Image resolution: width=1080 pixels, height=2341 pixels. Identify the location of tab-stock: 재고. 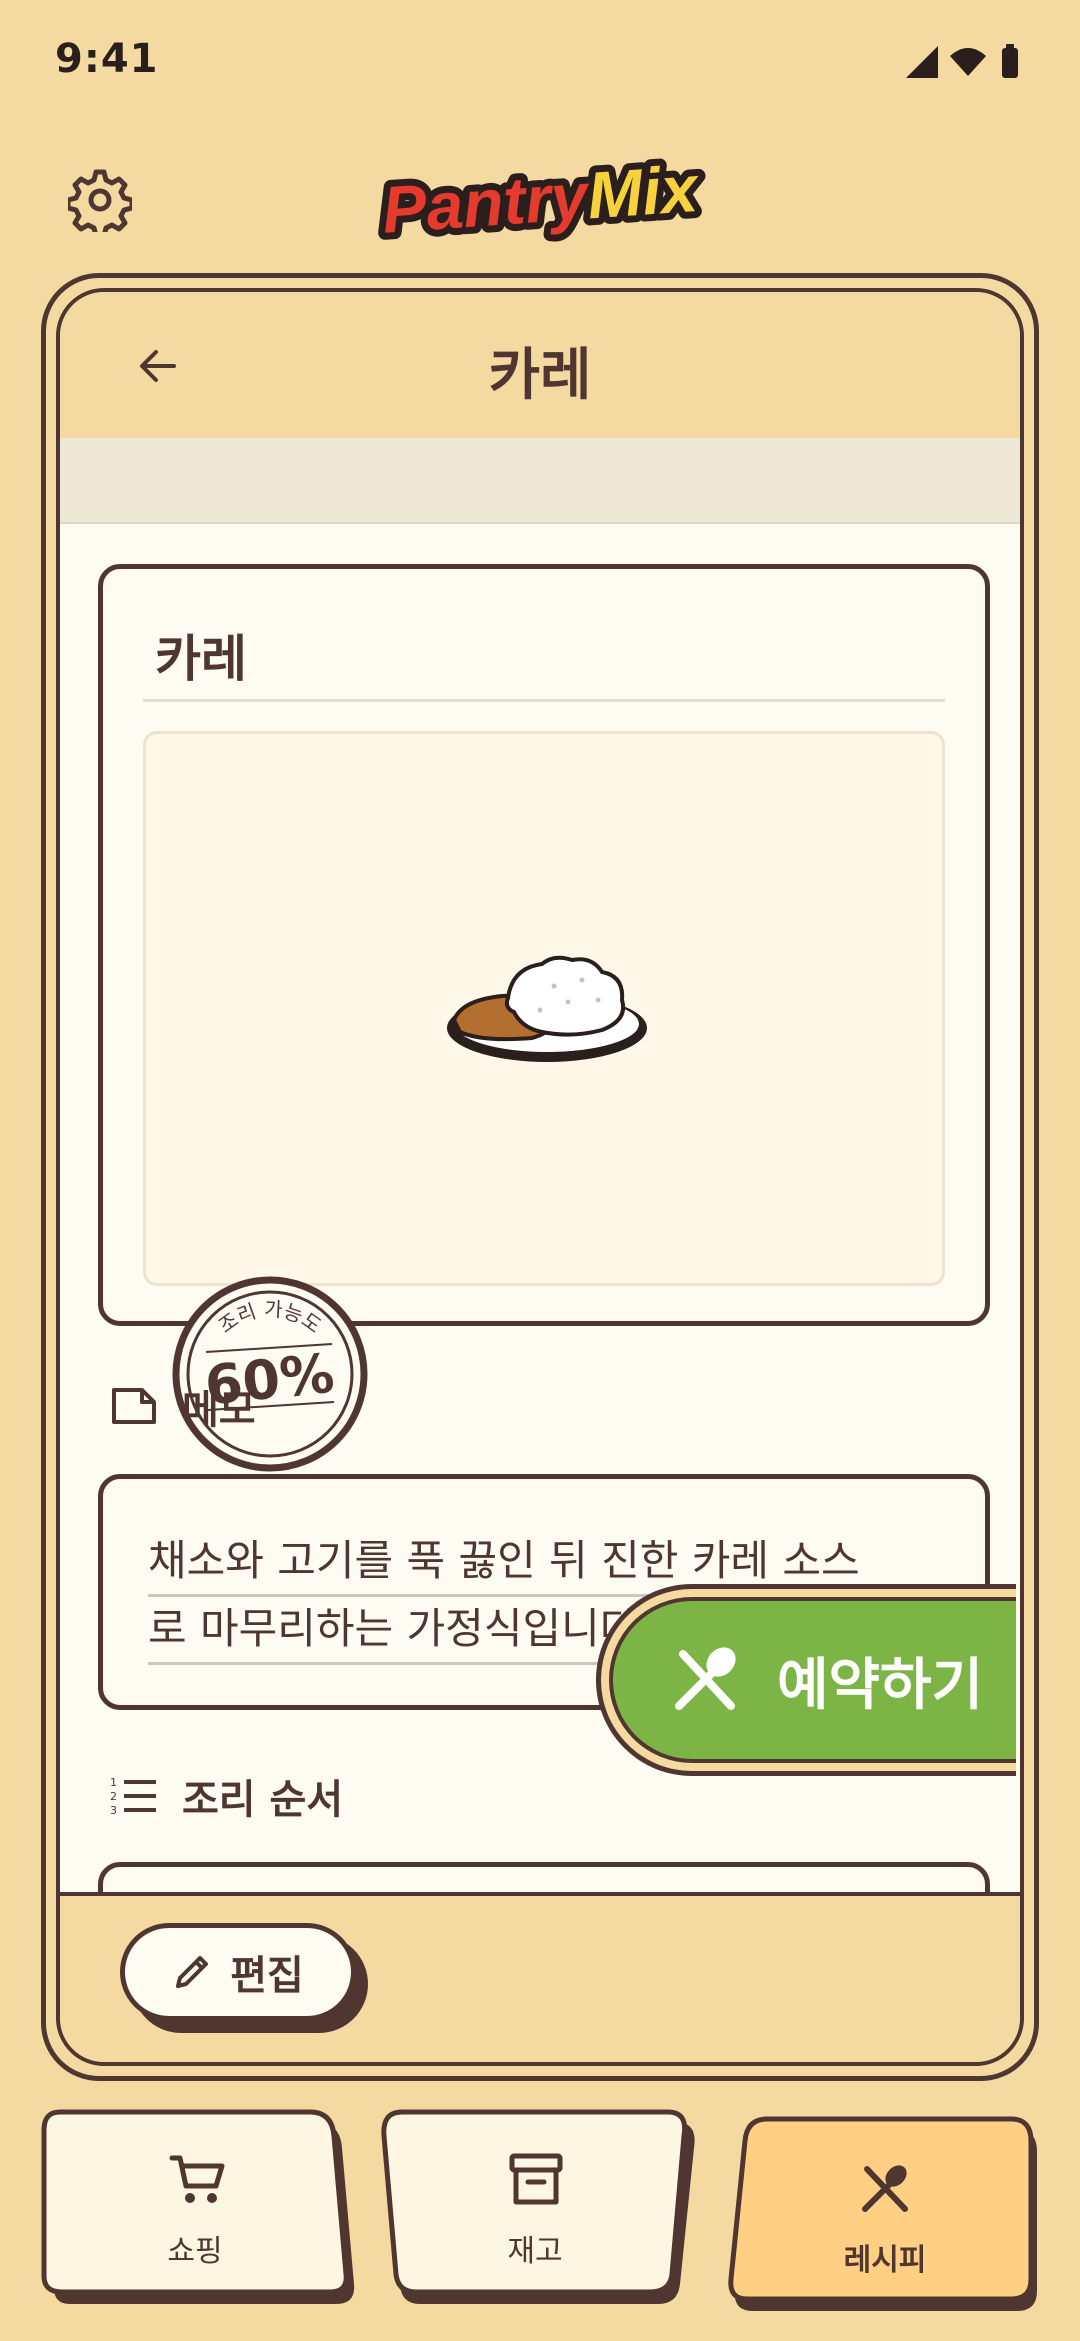
(540, 2208).